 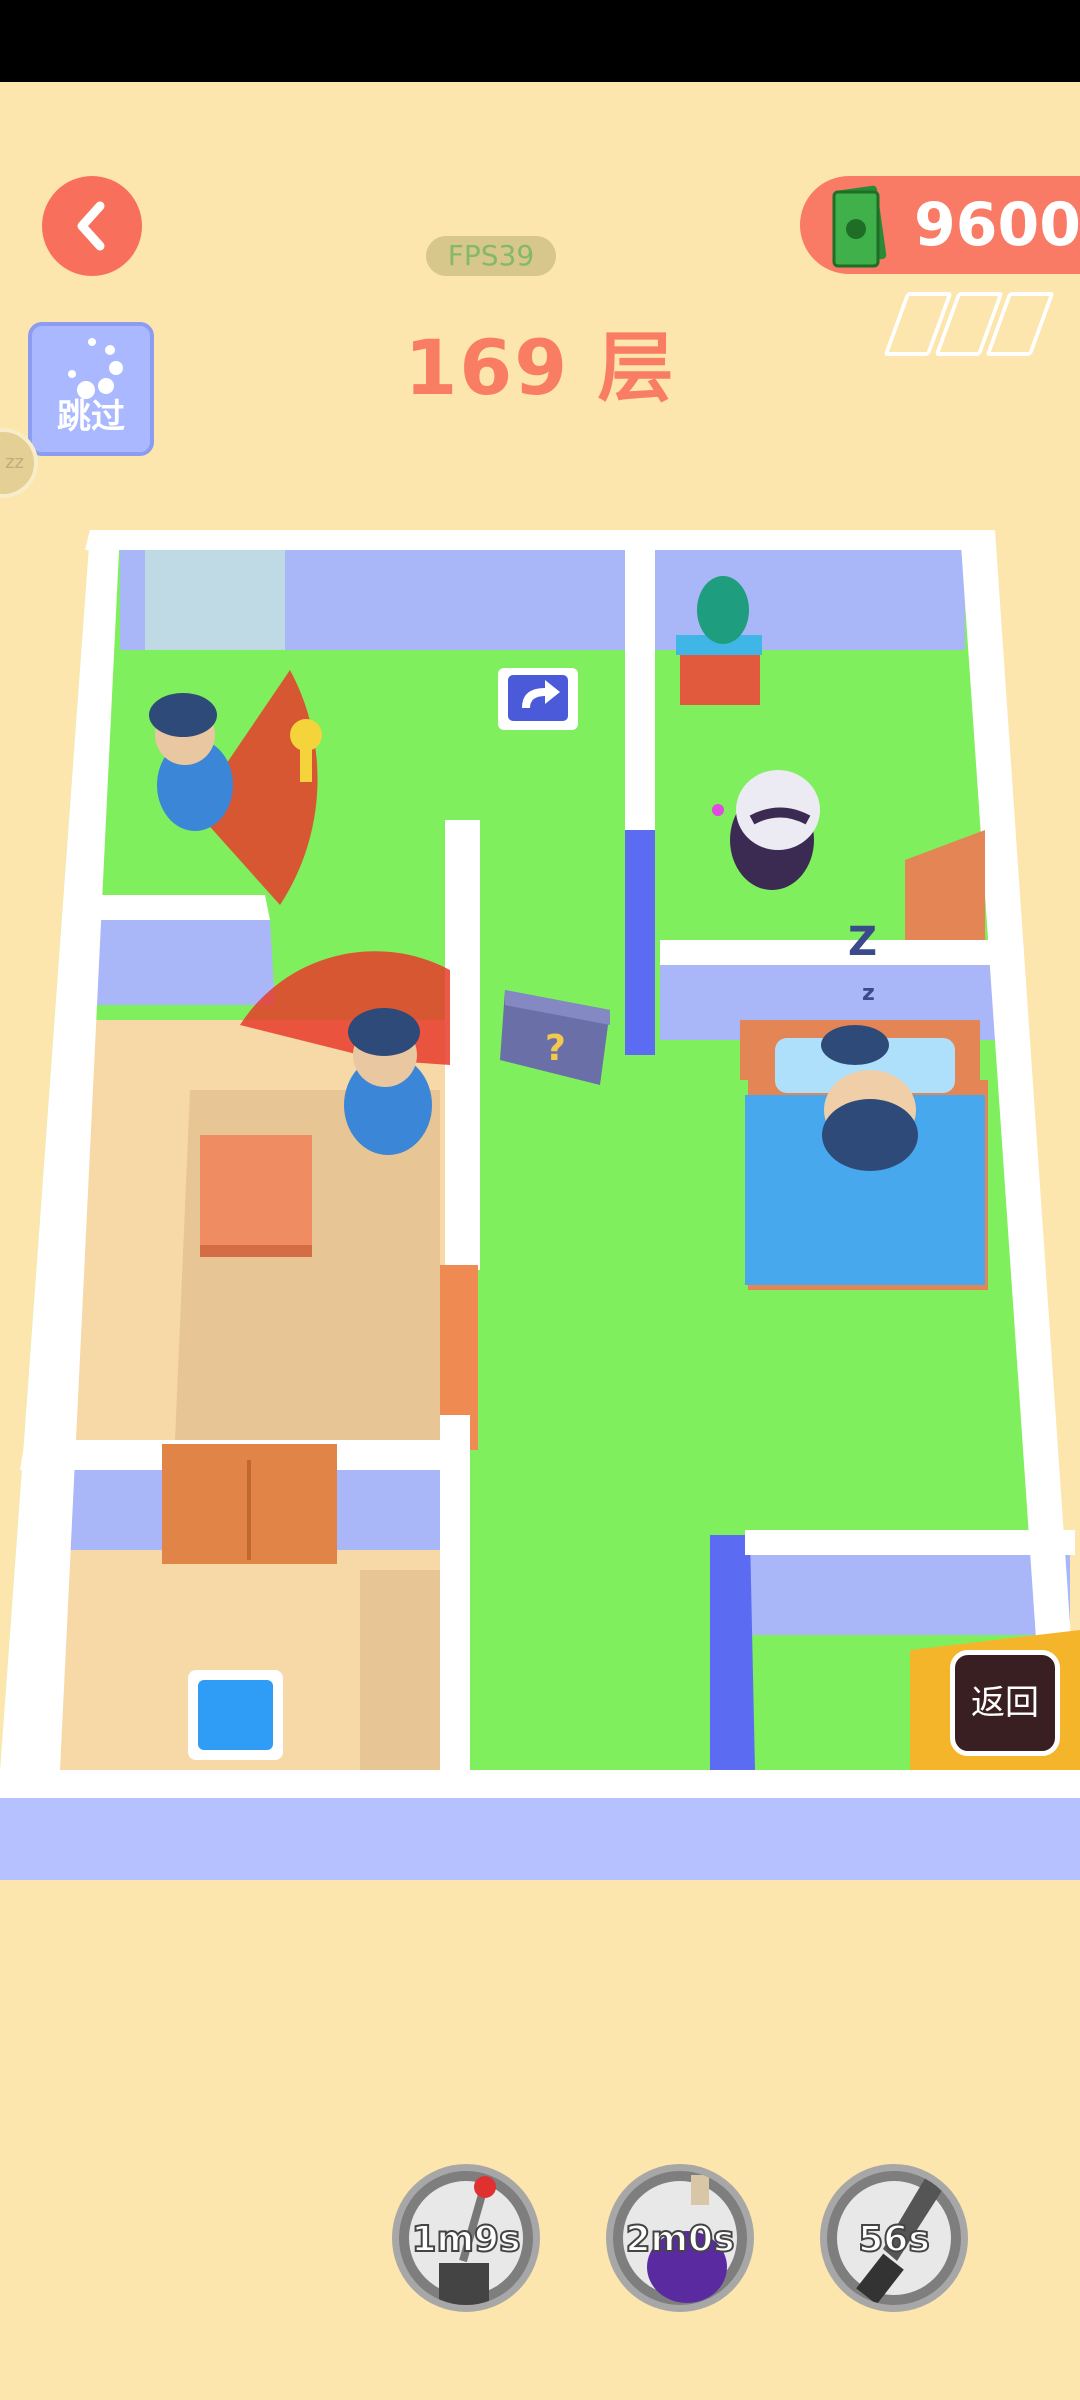 I want to click on table, so click(x=256, y=1190).